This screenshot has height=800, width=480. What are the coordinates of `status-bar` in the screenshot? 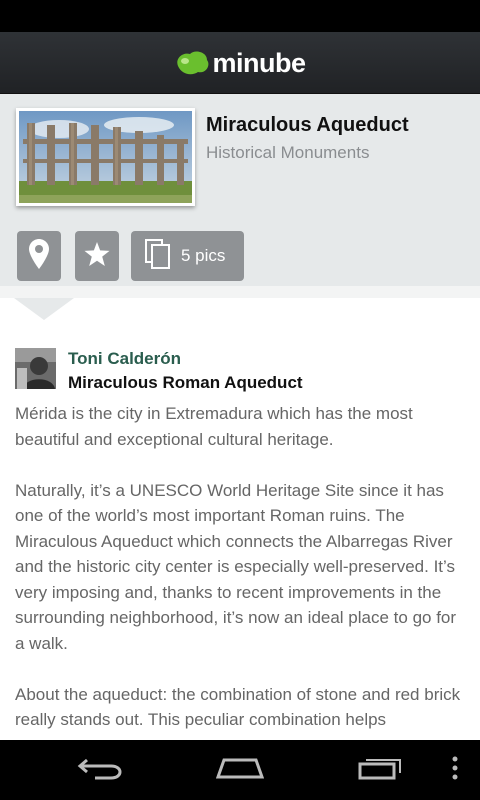 It's located at (240, 16).